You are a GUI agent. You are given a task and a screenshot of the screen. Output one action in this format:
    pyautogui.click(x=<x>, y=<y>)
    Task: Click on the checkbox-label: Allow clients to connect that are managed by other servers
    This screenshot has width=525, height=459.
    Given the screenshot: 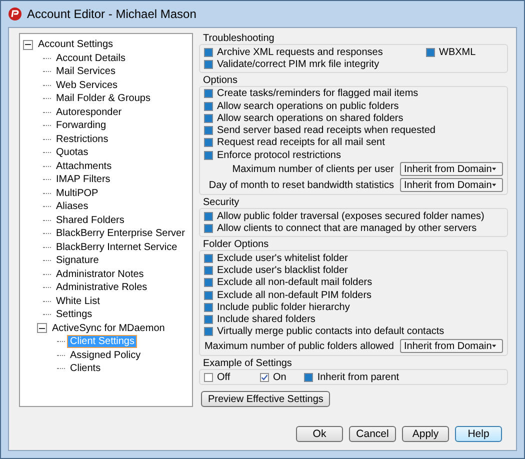 What is the action you would take?
    pyautogui.click(x=347, y=228)
    